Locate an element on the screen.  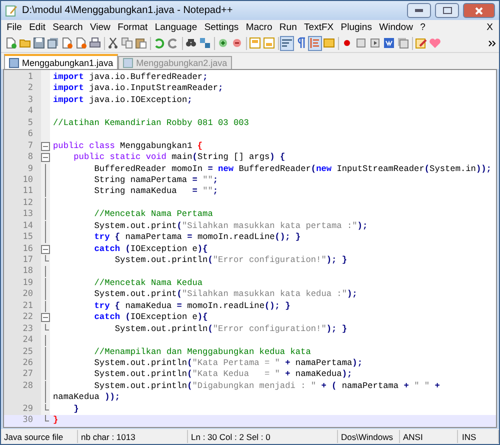
line-number: 25 is located at coordinates (28, 352).